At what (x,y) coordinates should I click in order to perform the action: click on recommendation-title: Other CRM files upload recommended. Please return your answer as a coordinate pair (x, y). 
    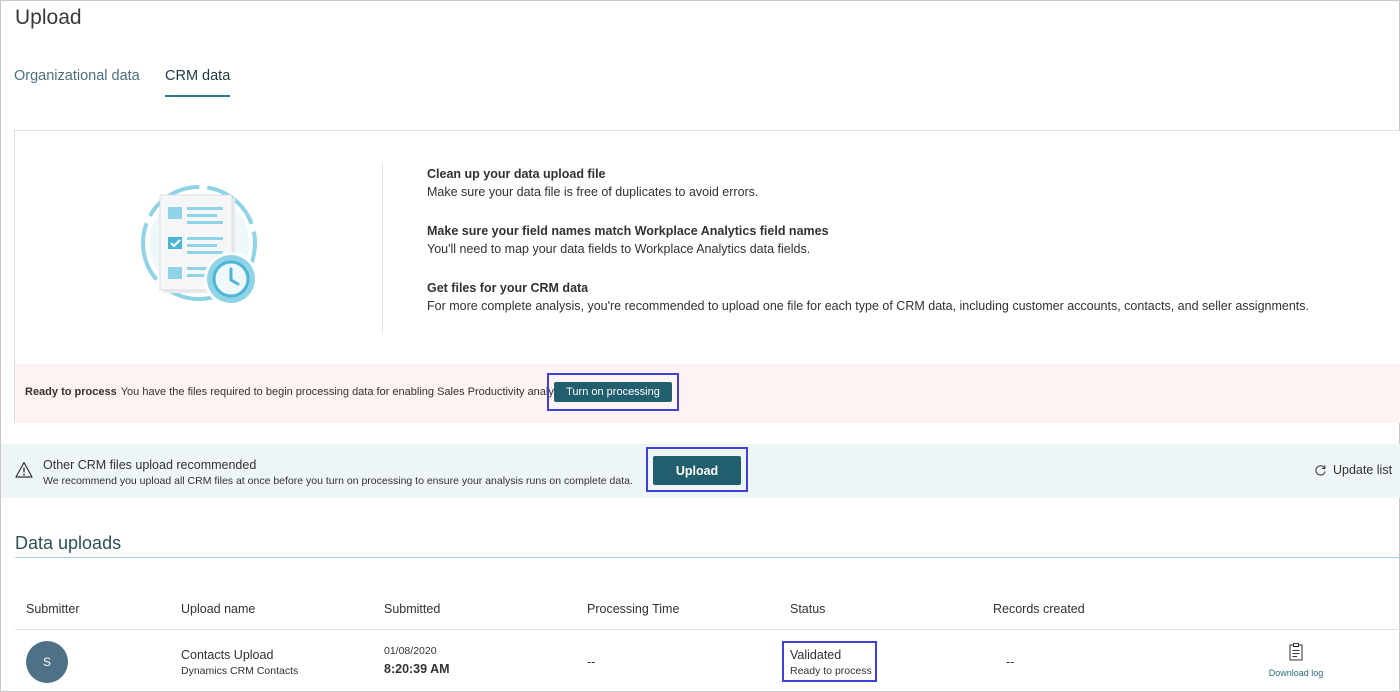
    Looking at the image, I should click on (150, 465).